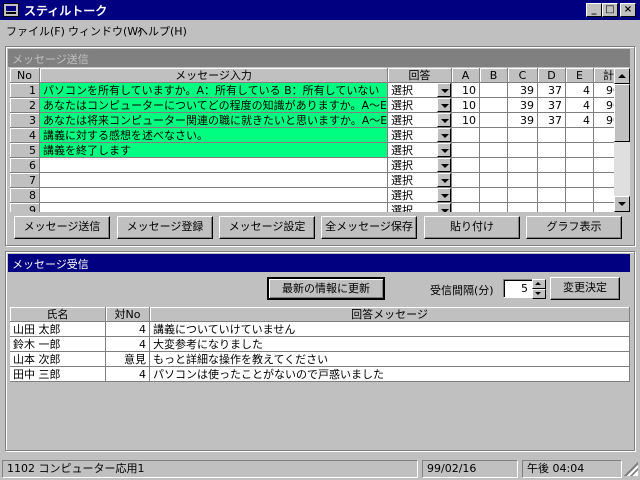 This screenshot has width=640, height=480. What do you see at coordinates (214, 90) in the screenshot?
I see `message-input-cell: パソコンを所有していますか。A：所有している B：所有していない` at bounding box center [214, 90].